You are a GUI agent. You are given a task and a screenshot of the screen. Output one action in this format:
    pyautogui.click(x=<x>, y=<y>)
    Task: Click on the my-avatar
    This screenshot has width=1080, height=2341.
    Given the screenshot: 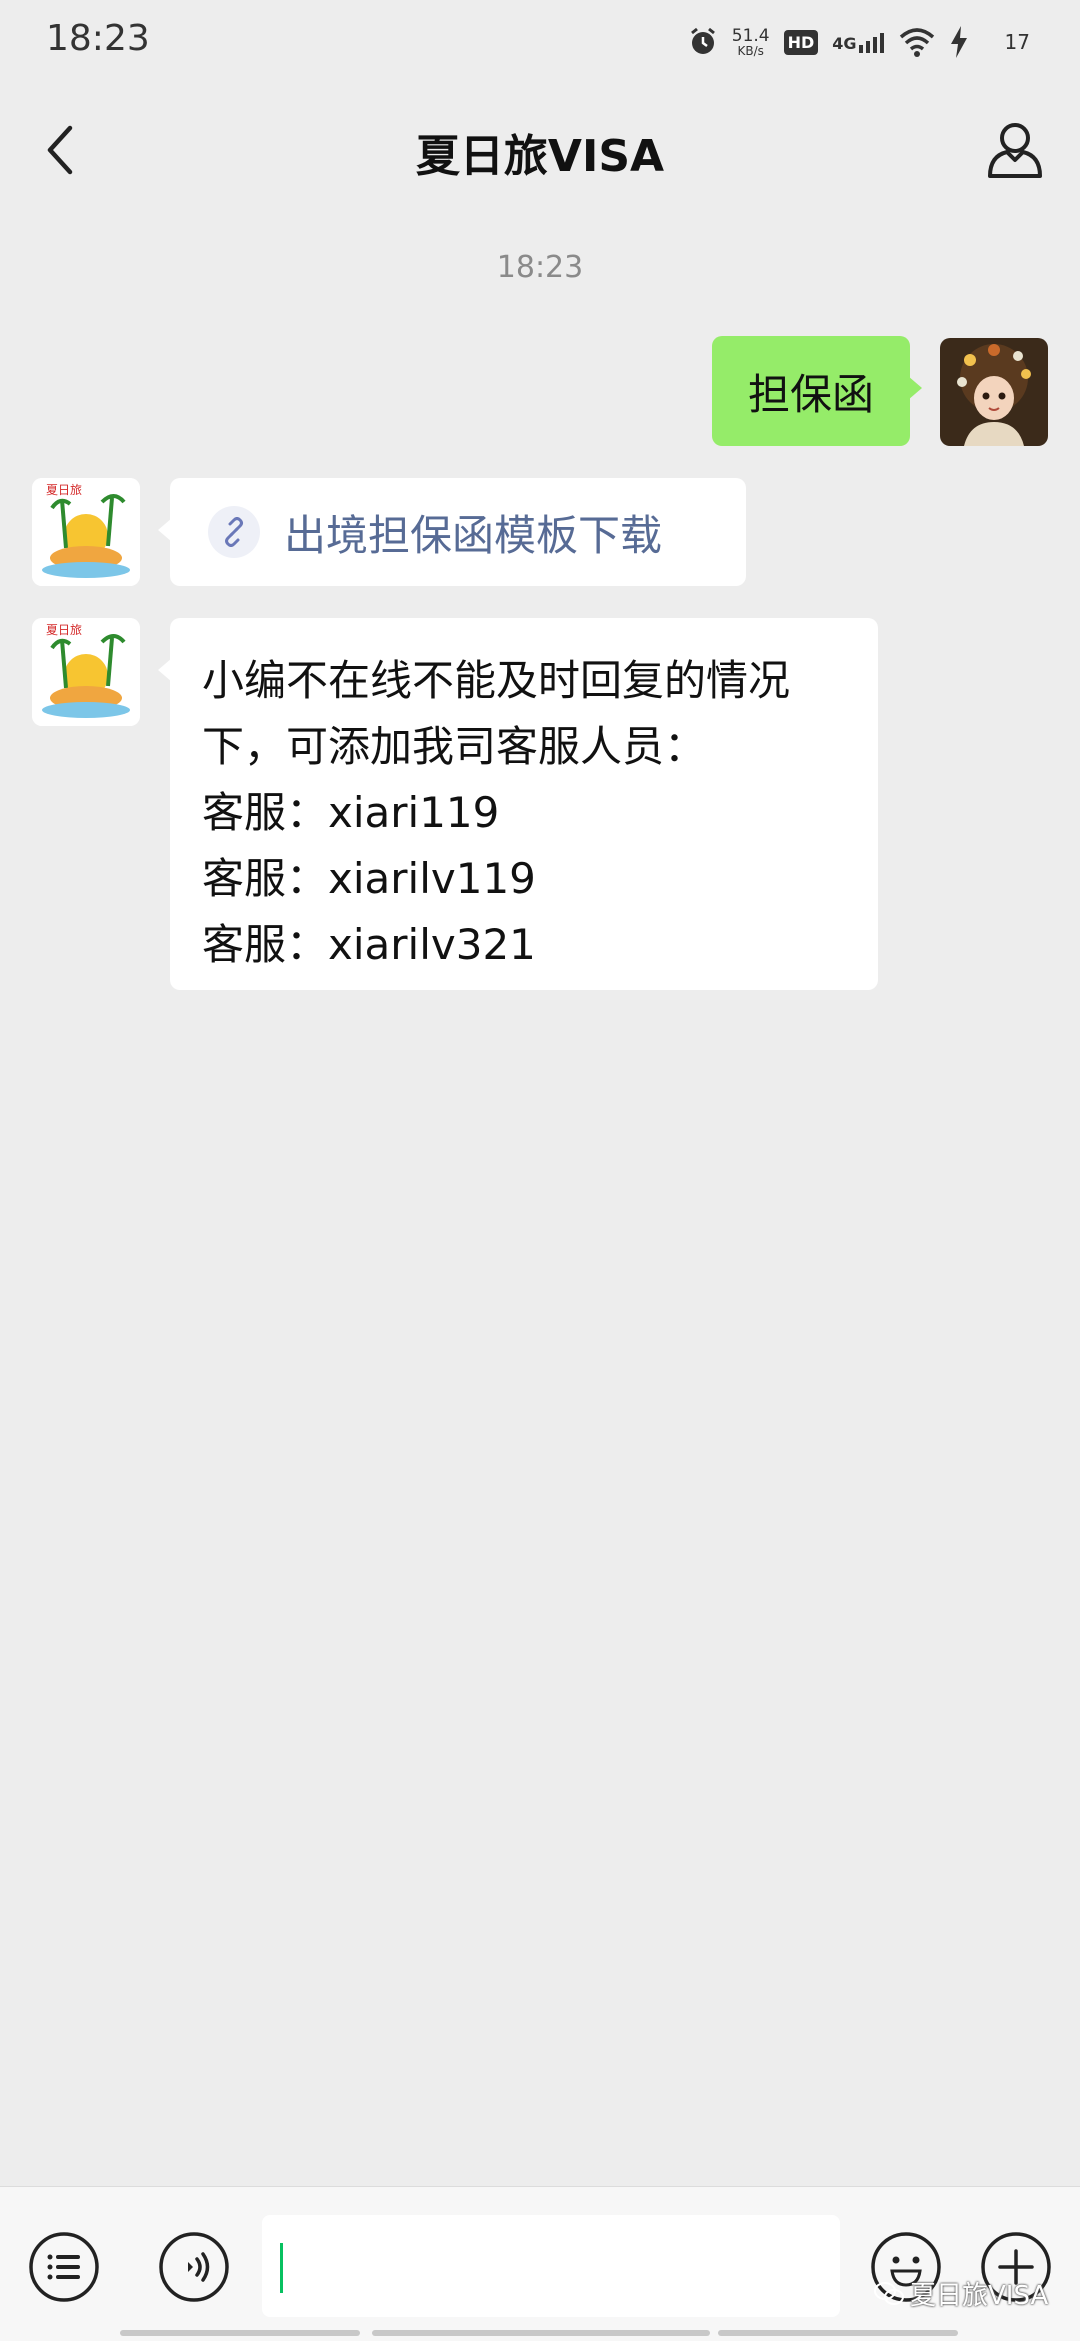 What is the action you would take?
    pyautogui.click(x=994, y=392)
    